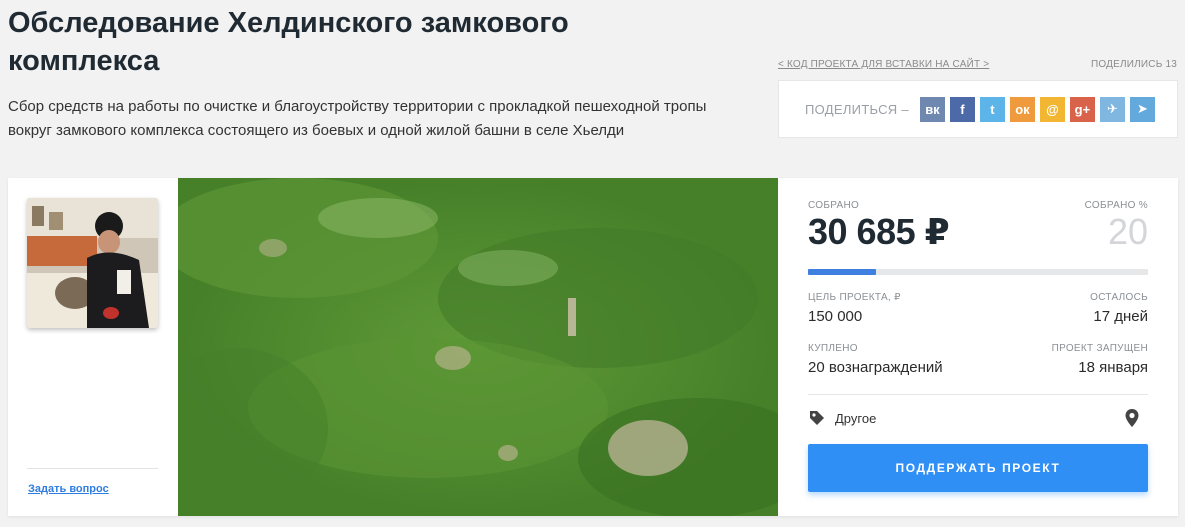 This screenshot has width=1185, height=527. I want to click on ask-question-link: Задать вопрос, so click(68, 489).